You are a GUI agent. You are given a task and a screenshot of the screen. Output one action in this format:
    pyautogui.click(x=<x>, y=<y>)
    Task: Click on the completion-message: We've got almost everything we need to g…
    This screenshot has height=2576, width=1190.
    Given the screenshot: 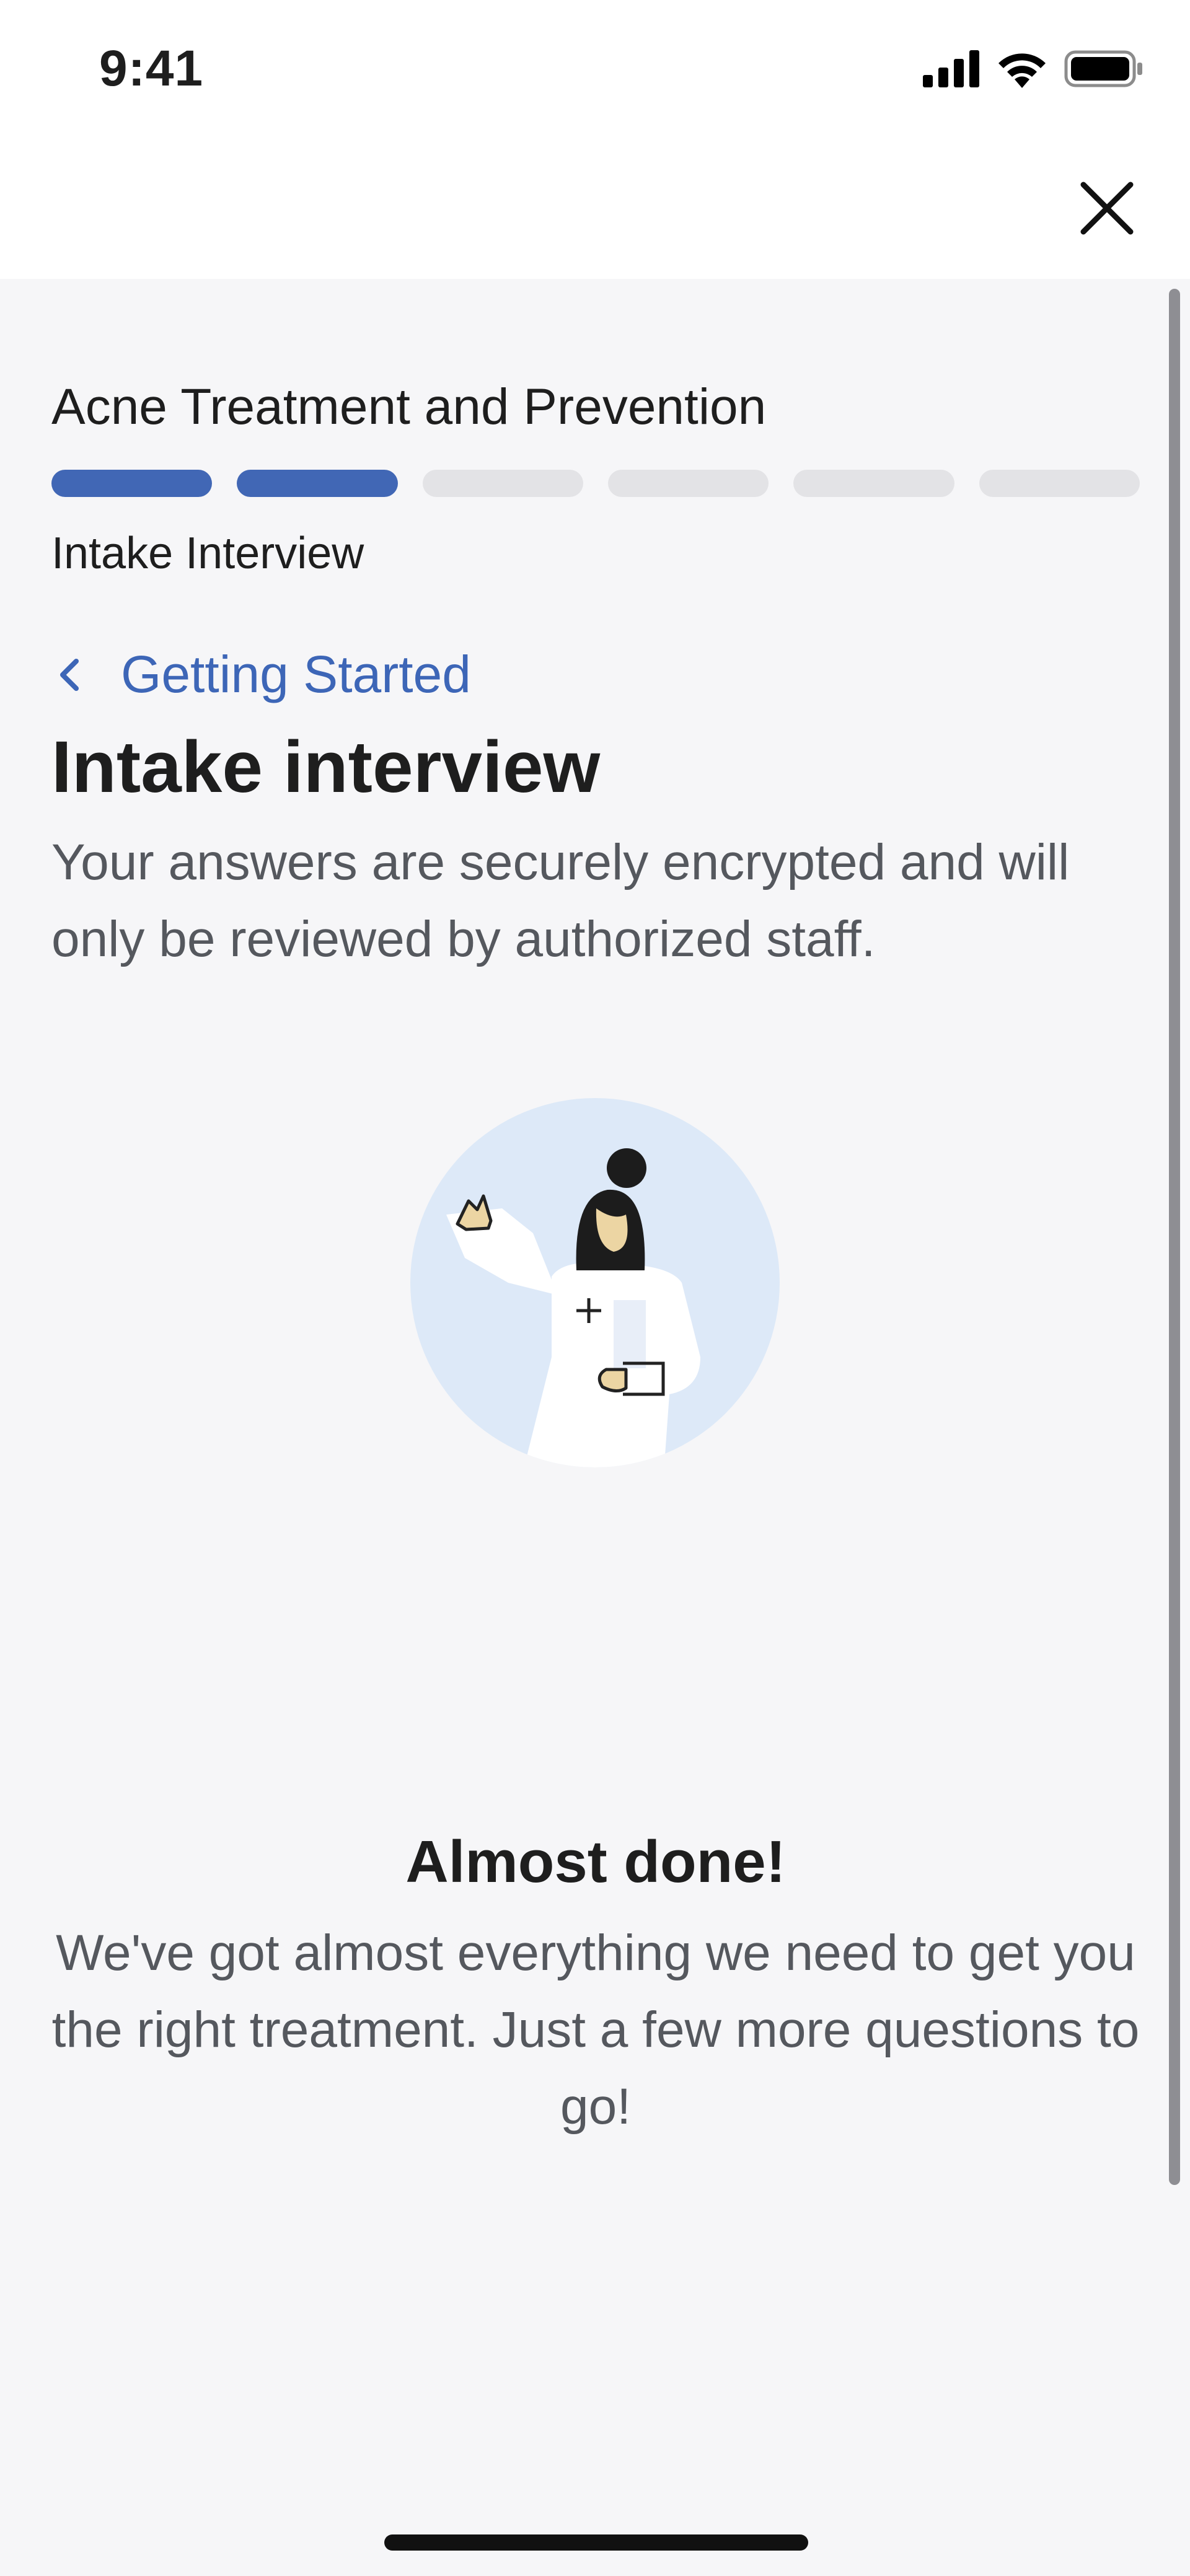 What is the action you would take?
    pyautogui.click(x=595, y=2030)
    